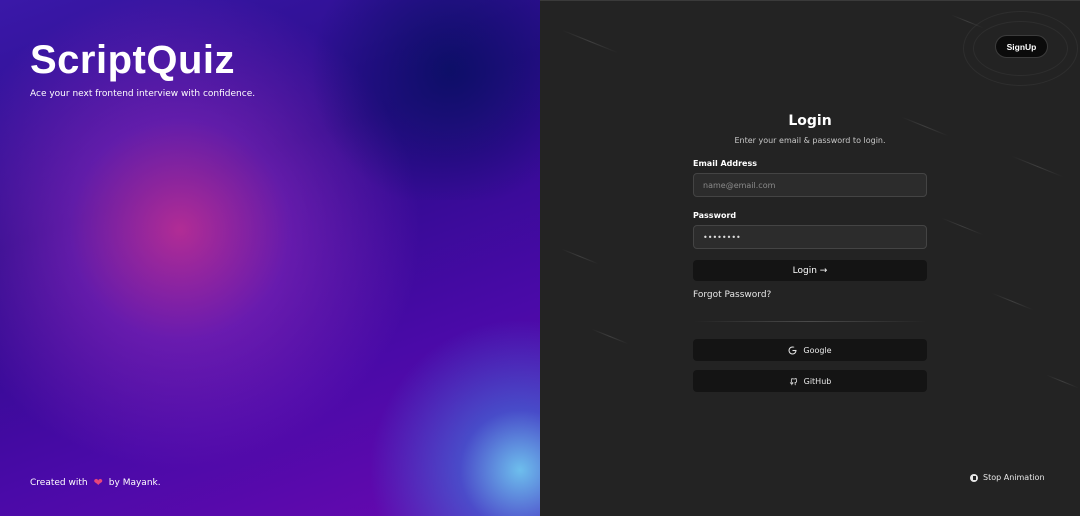 This screenshot has width=1080, height=516. Describe the element at coordinates (810, 121) in the screenshot. I see `login-title: Login` at that location.